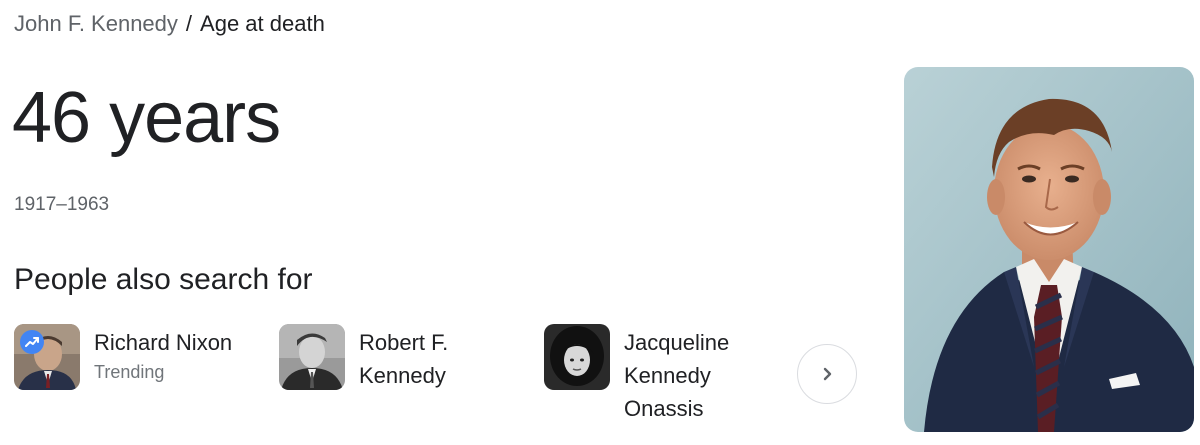 Image resolution: width=1200 pixels, height=445 pixels. Describe the element at coordinates (363, 358) in the screenshot. I see `entity-robert-f-kennedy: Robert F. Kennedy` at that location.